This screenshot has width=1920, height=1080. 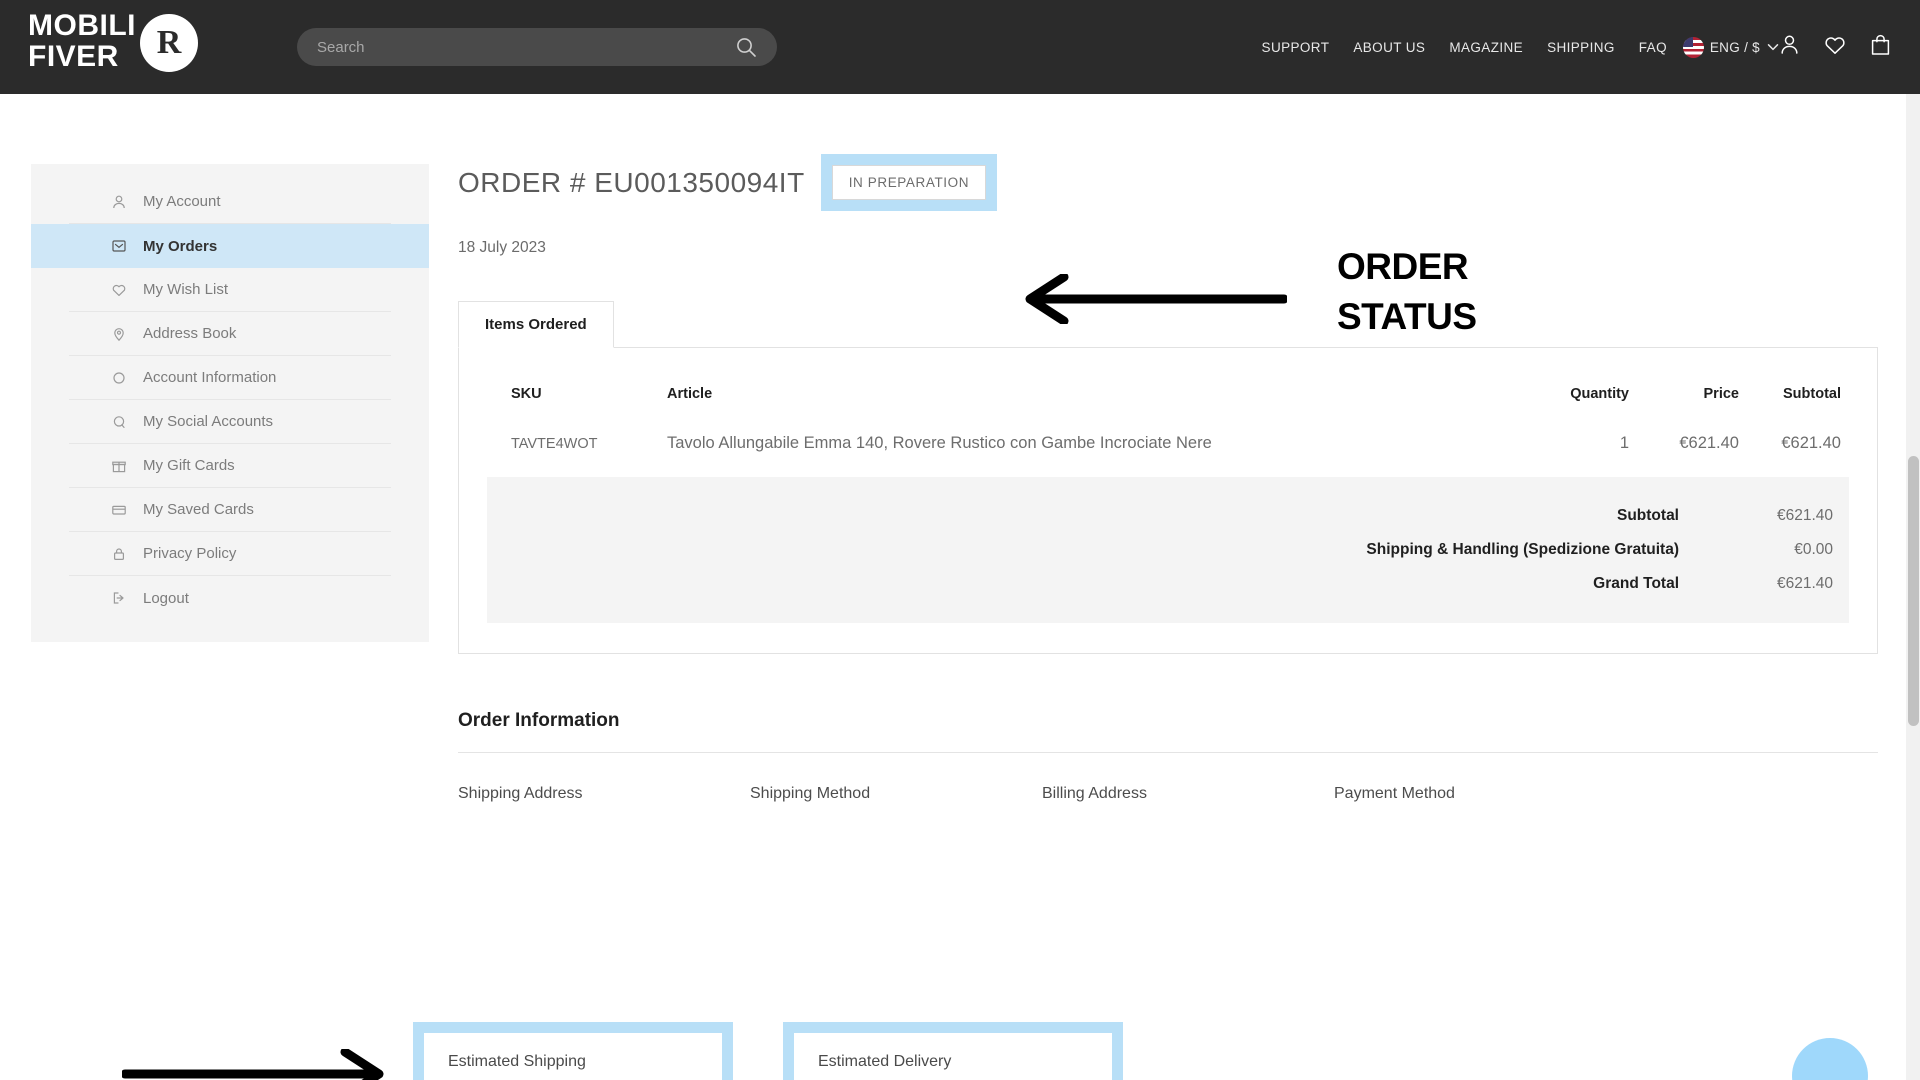 What do you see at coordinates (119, 290) in the screenshot?
I see `heart-icon` at bounding box center [119, 290].